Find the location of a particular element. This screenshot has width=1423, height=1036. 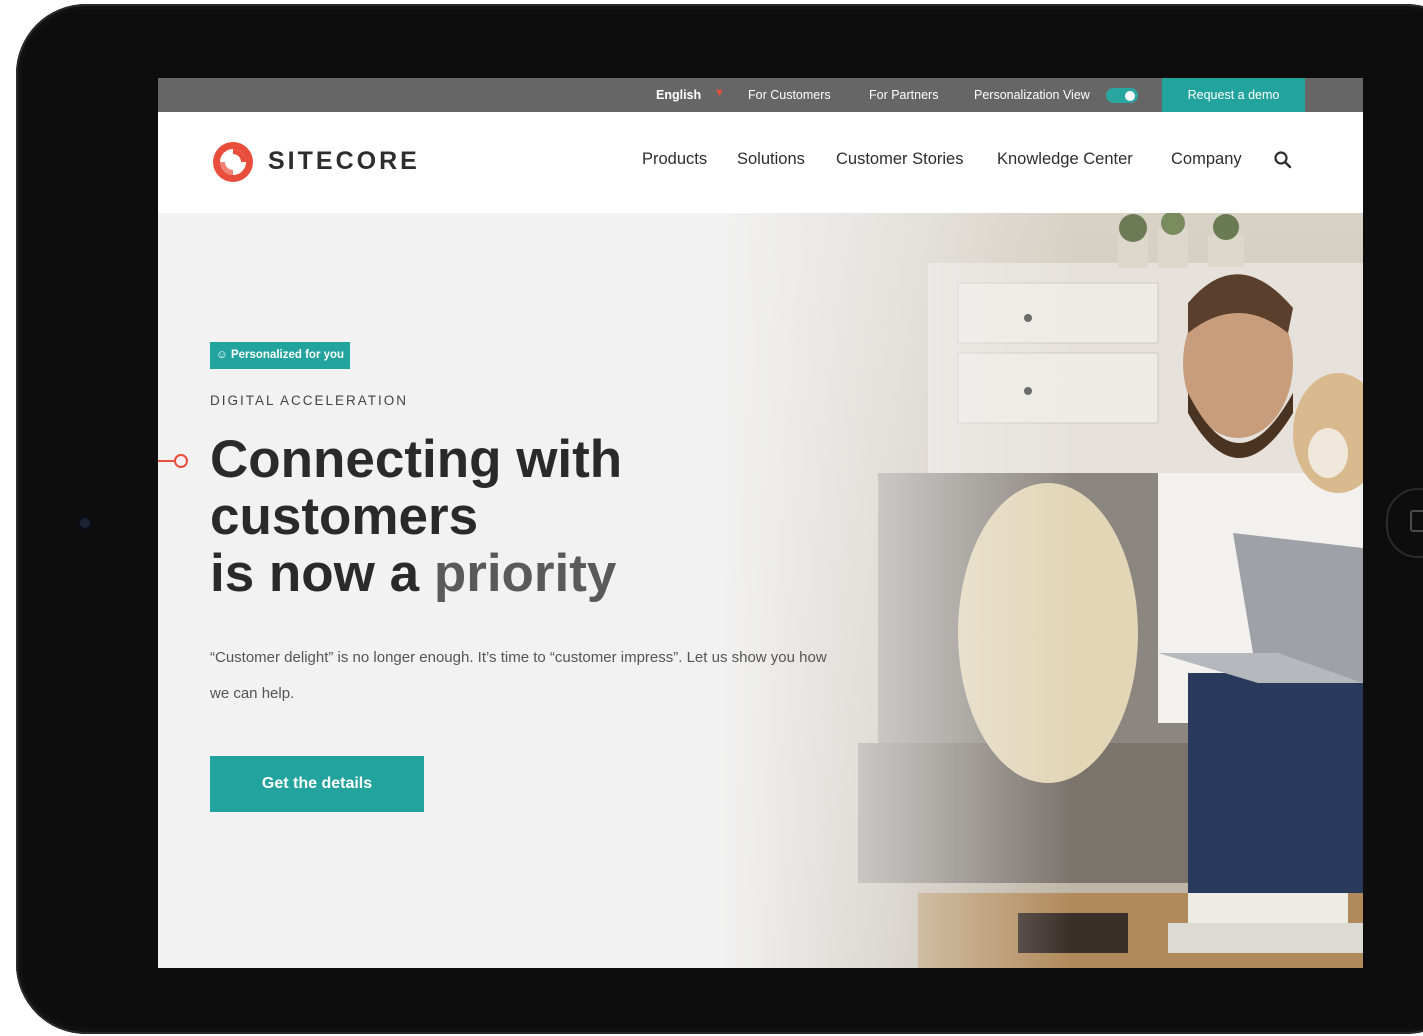

personalization-marker-icon is located at coordinates (173, 461).